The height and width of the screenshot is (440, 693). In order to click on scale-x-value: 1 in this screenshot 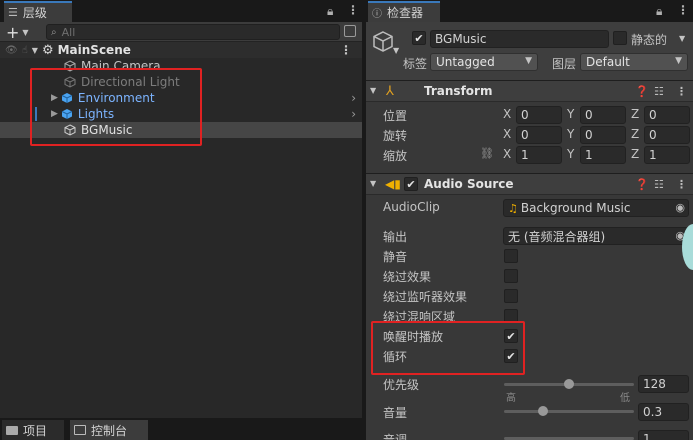, I will do `click(525, 155)`.